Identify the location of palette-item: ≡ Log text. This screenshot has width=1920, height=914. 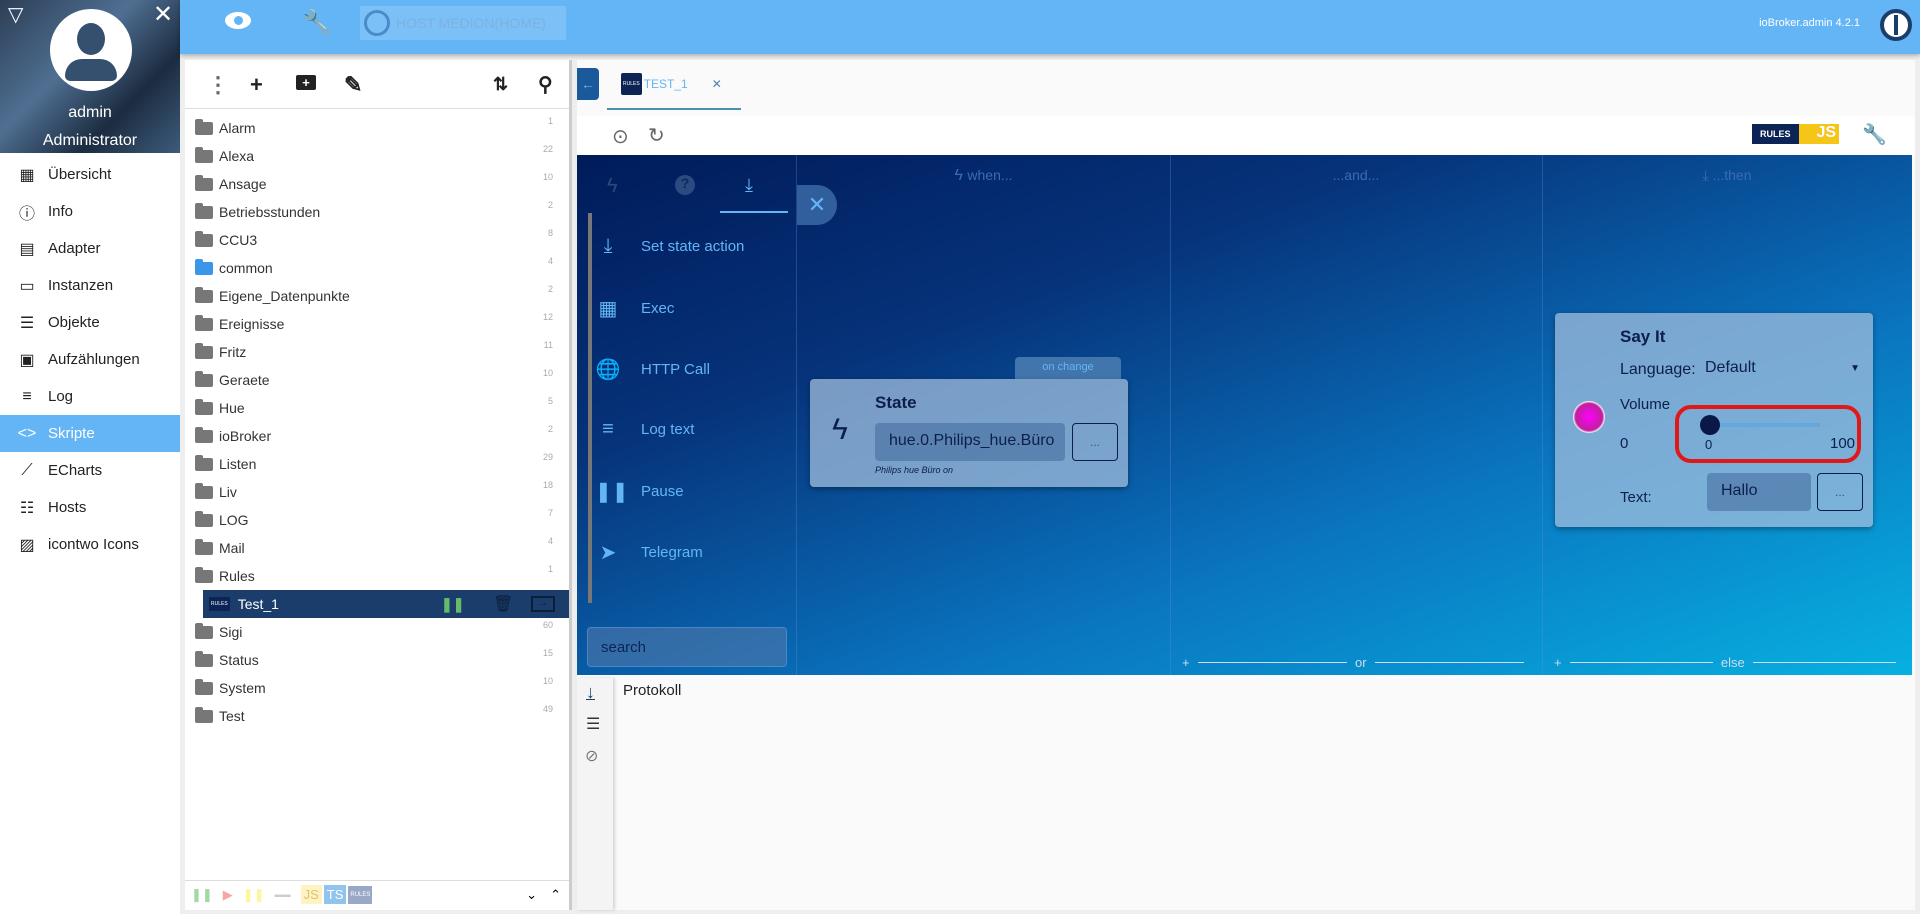
(644, 429).